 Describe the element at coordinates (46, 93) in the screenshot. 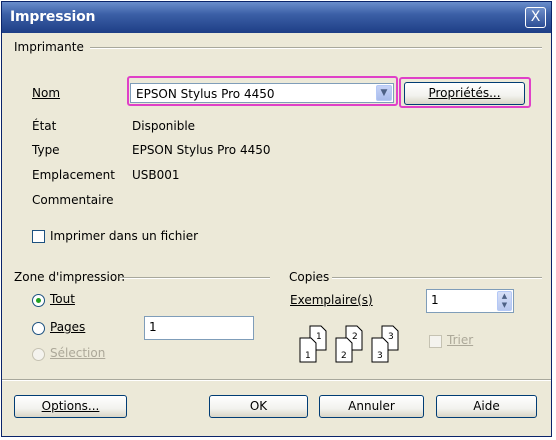

I see `printer-name-label: Nom` at that location.